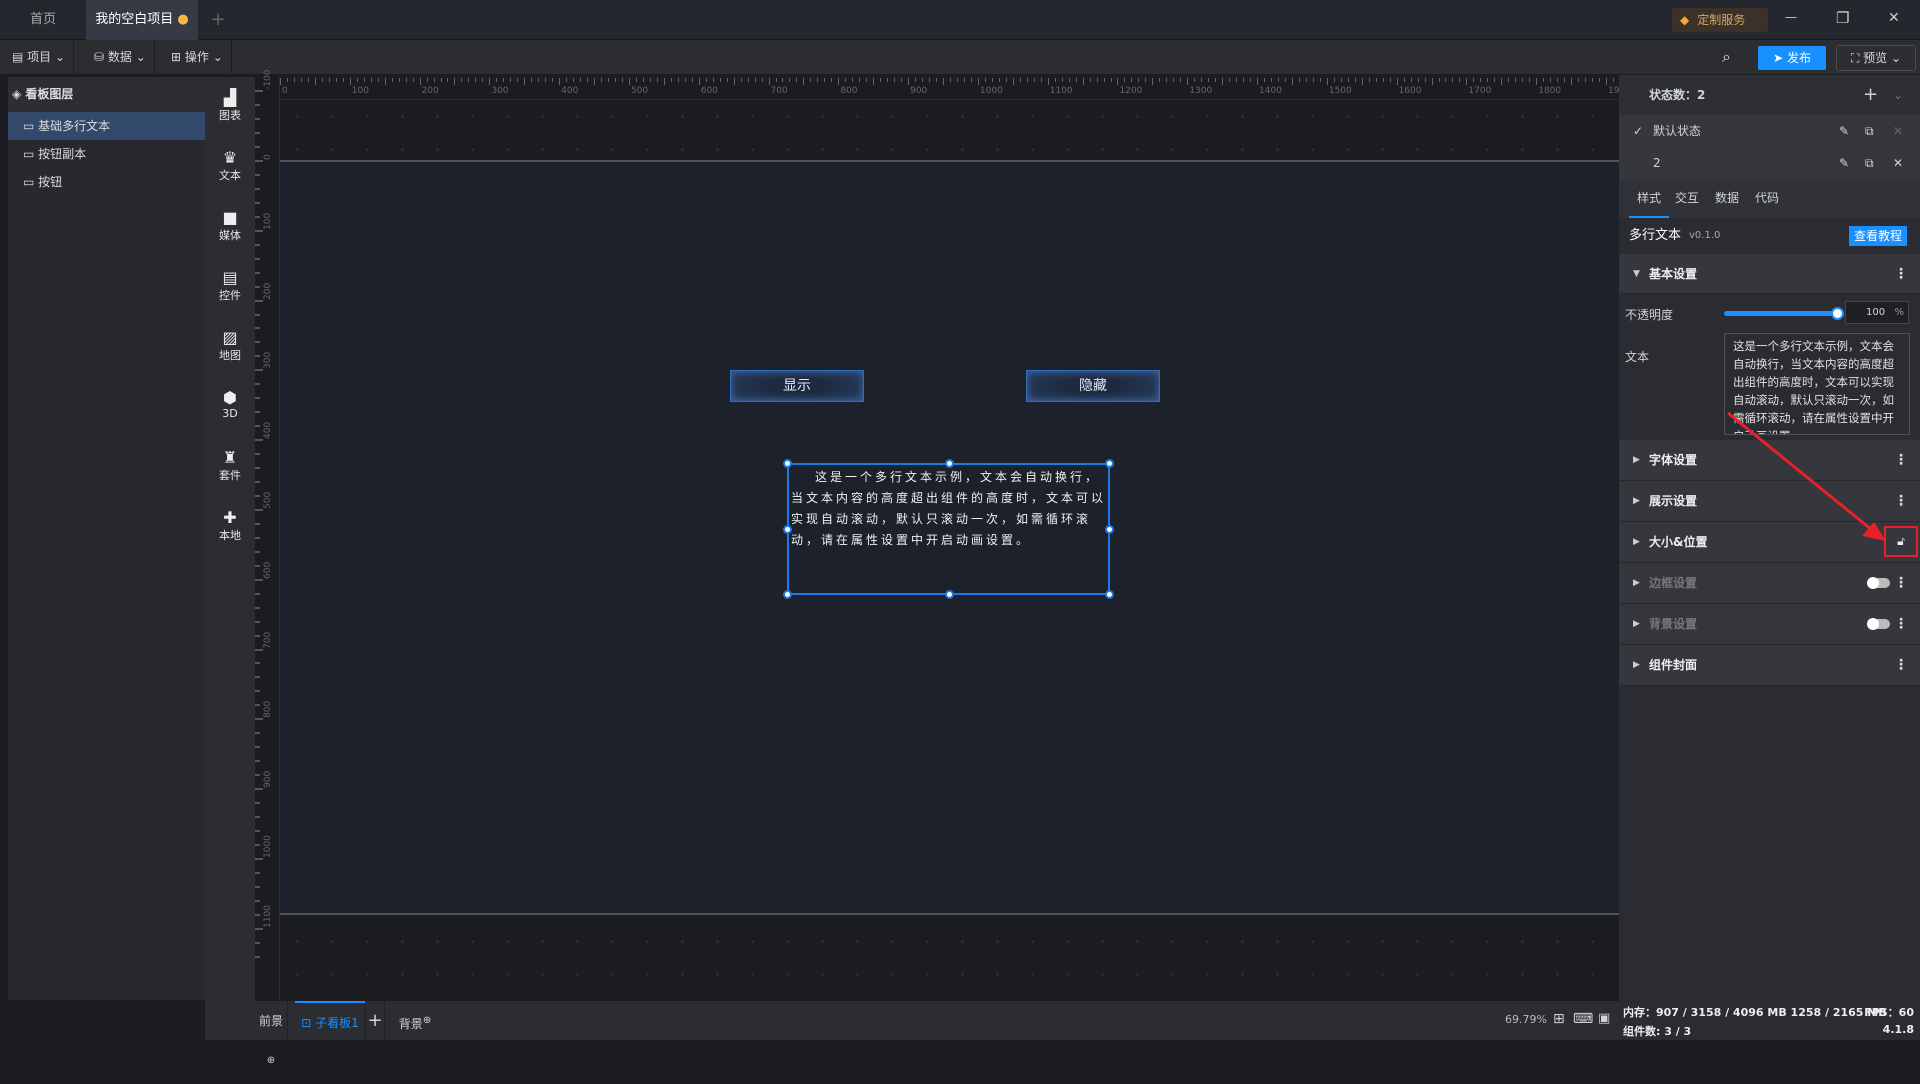 The height and width of the screenshot is (1084, 1920). I want to click on minimize-button: —, so click(1791, 17).